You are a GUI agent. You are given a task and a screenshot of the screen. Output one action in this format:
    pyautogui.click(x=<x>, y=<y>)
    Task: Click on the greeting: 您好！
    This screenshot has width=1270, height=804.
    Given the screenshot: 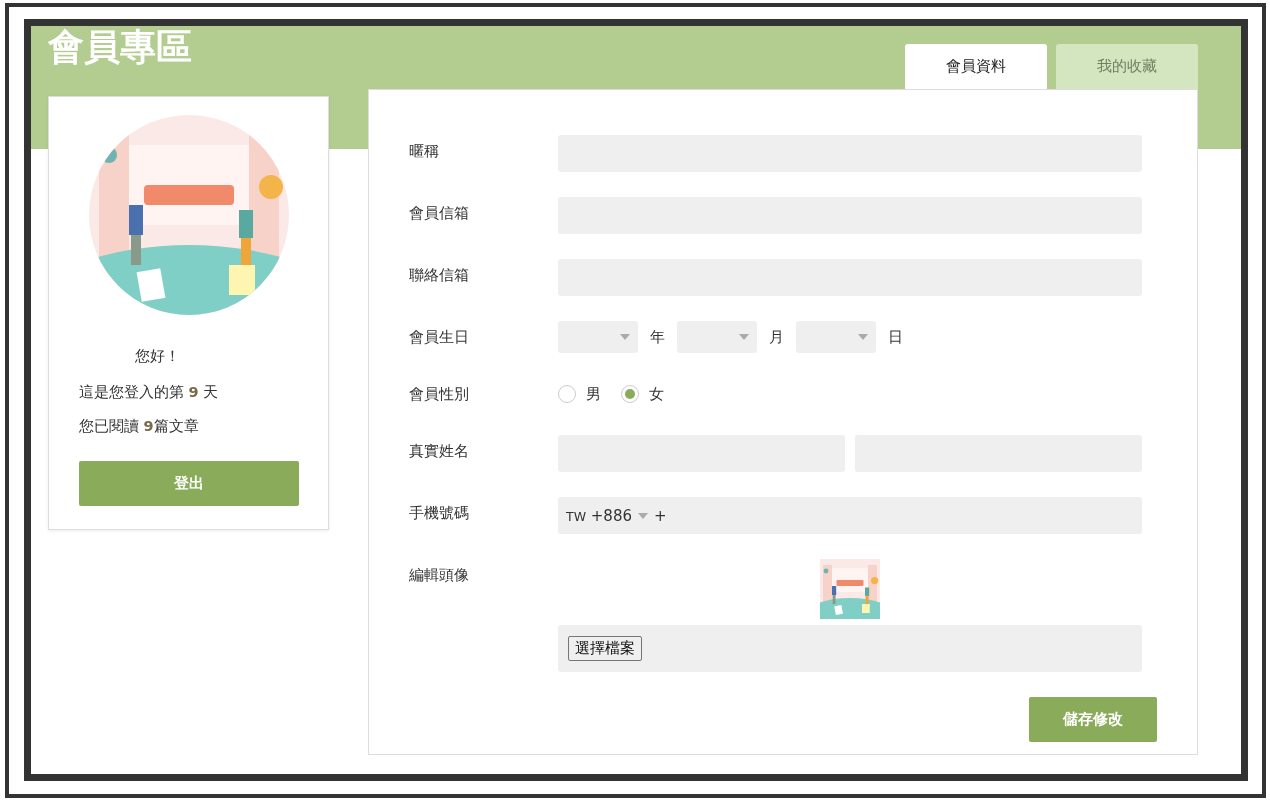 What is the action you would take?
    pyautogui.click(x=158, y=356)
    